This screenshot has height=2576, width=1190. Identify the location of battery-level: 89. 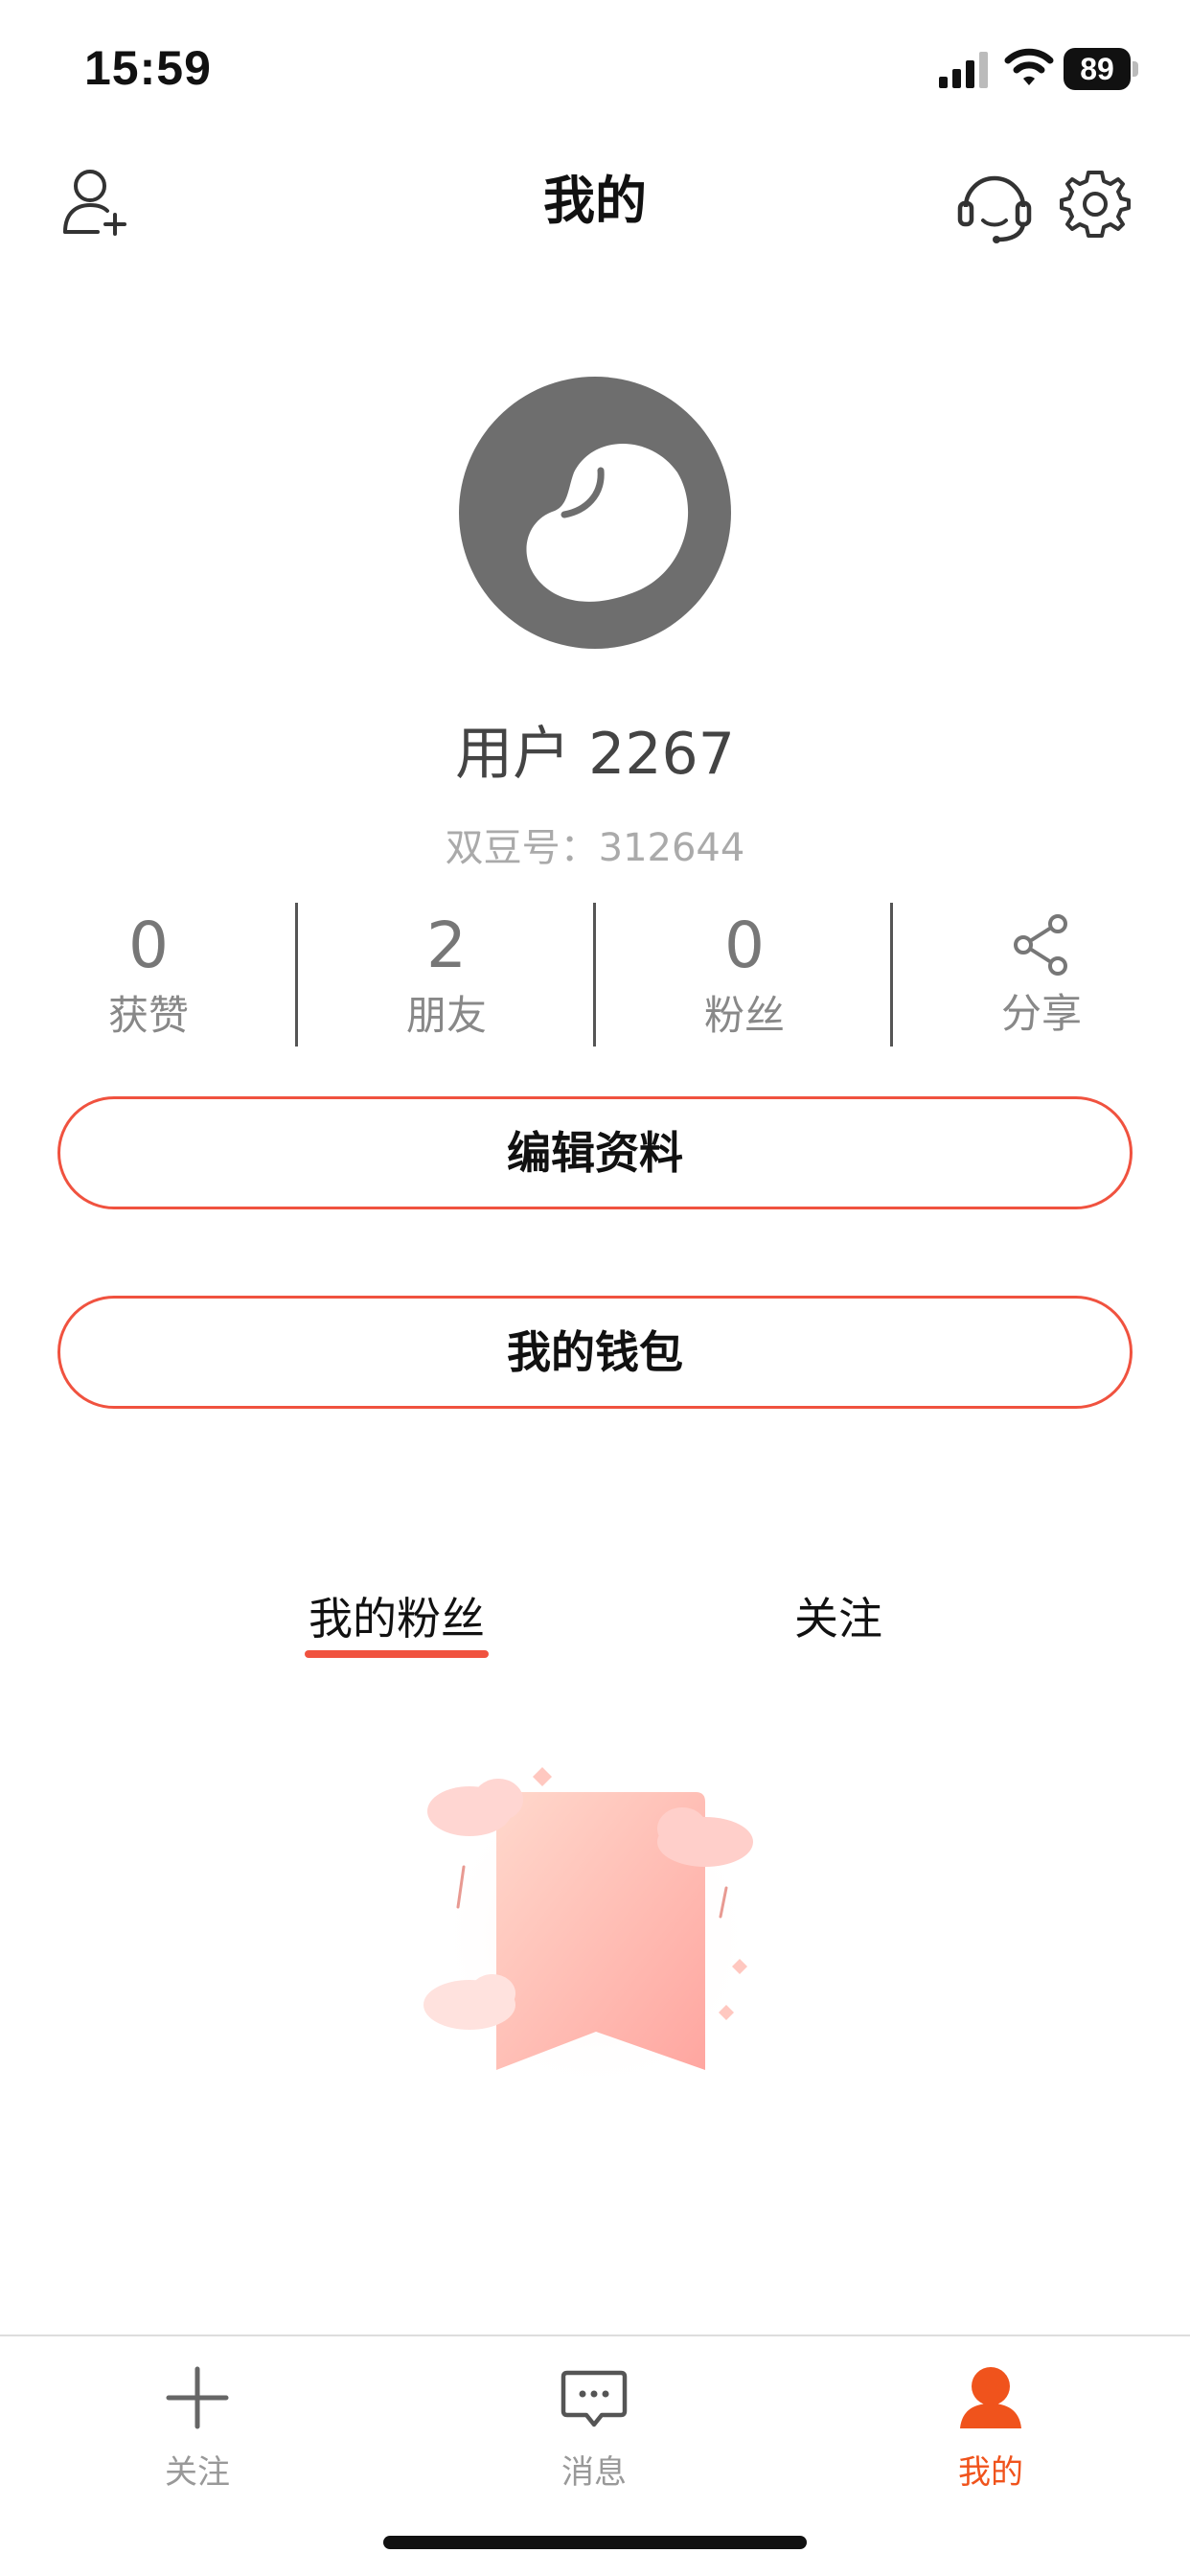
(1097, 69).